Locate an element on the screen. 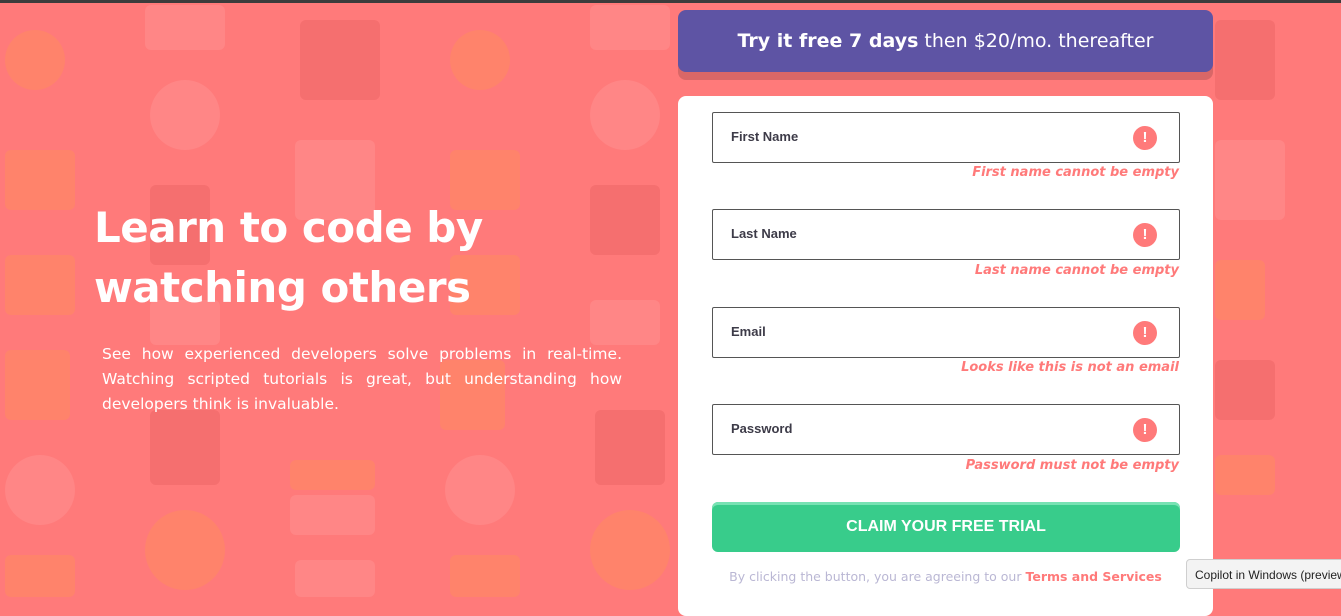 Image resolution: width=1341 pixels, height=616 pixels. rocket-icon is located at coordinates (37, 385).